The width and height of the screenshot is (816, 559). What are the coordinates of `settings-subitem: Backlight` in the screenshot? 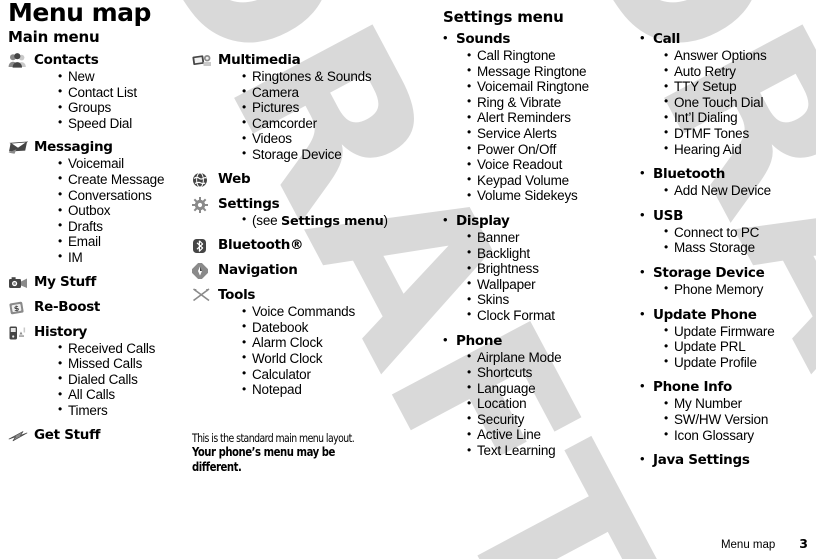 It's located at (553, 253).